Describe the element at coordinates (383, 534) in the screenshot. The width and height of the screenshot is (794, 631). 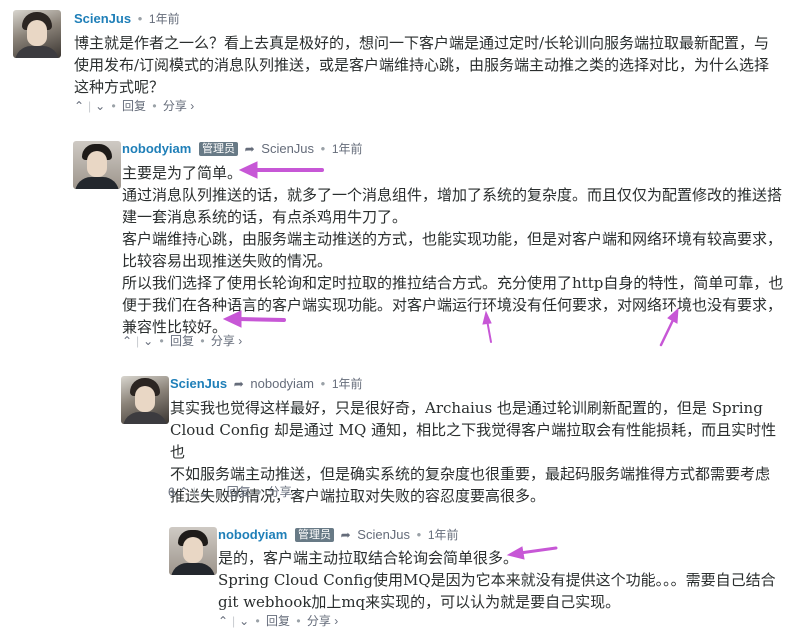
I see `reply-to-user: ScienJus` at that location.